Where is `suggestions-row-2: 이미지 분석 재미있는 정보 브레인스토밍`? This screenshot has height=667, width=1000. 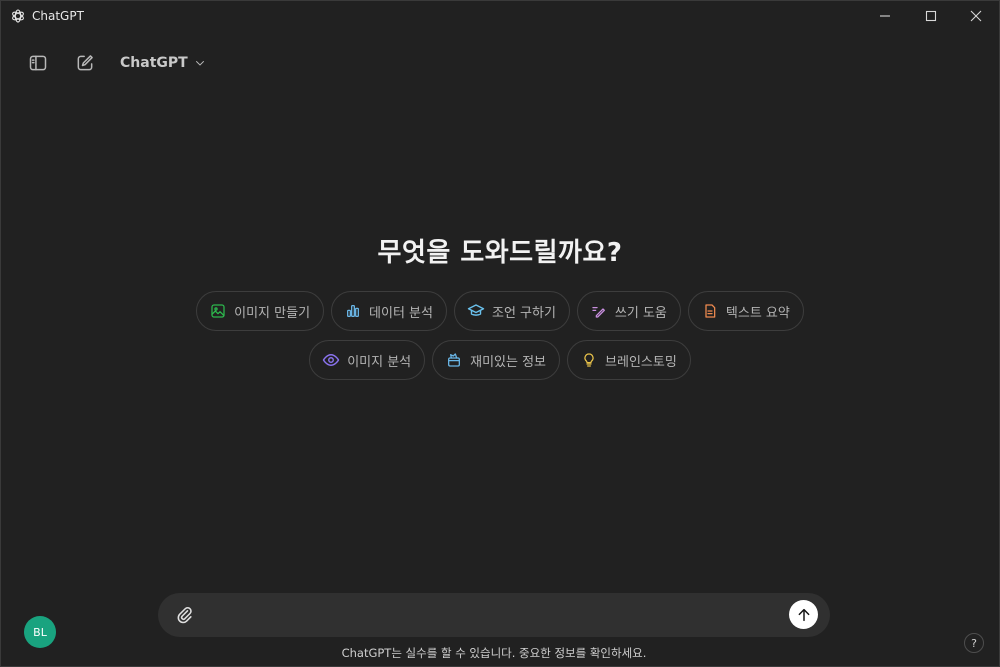
suggestions-row-2: 이미지 분석 재미있는 정보 브레인스토밍 is located at coordinates (500, 360).